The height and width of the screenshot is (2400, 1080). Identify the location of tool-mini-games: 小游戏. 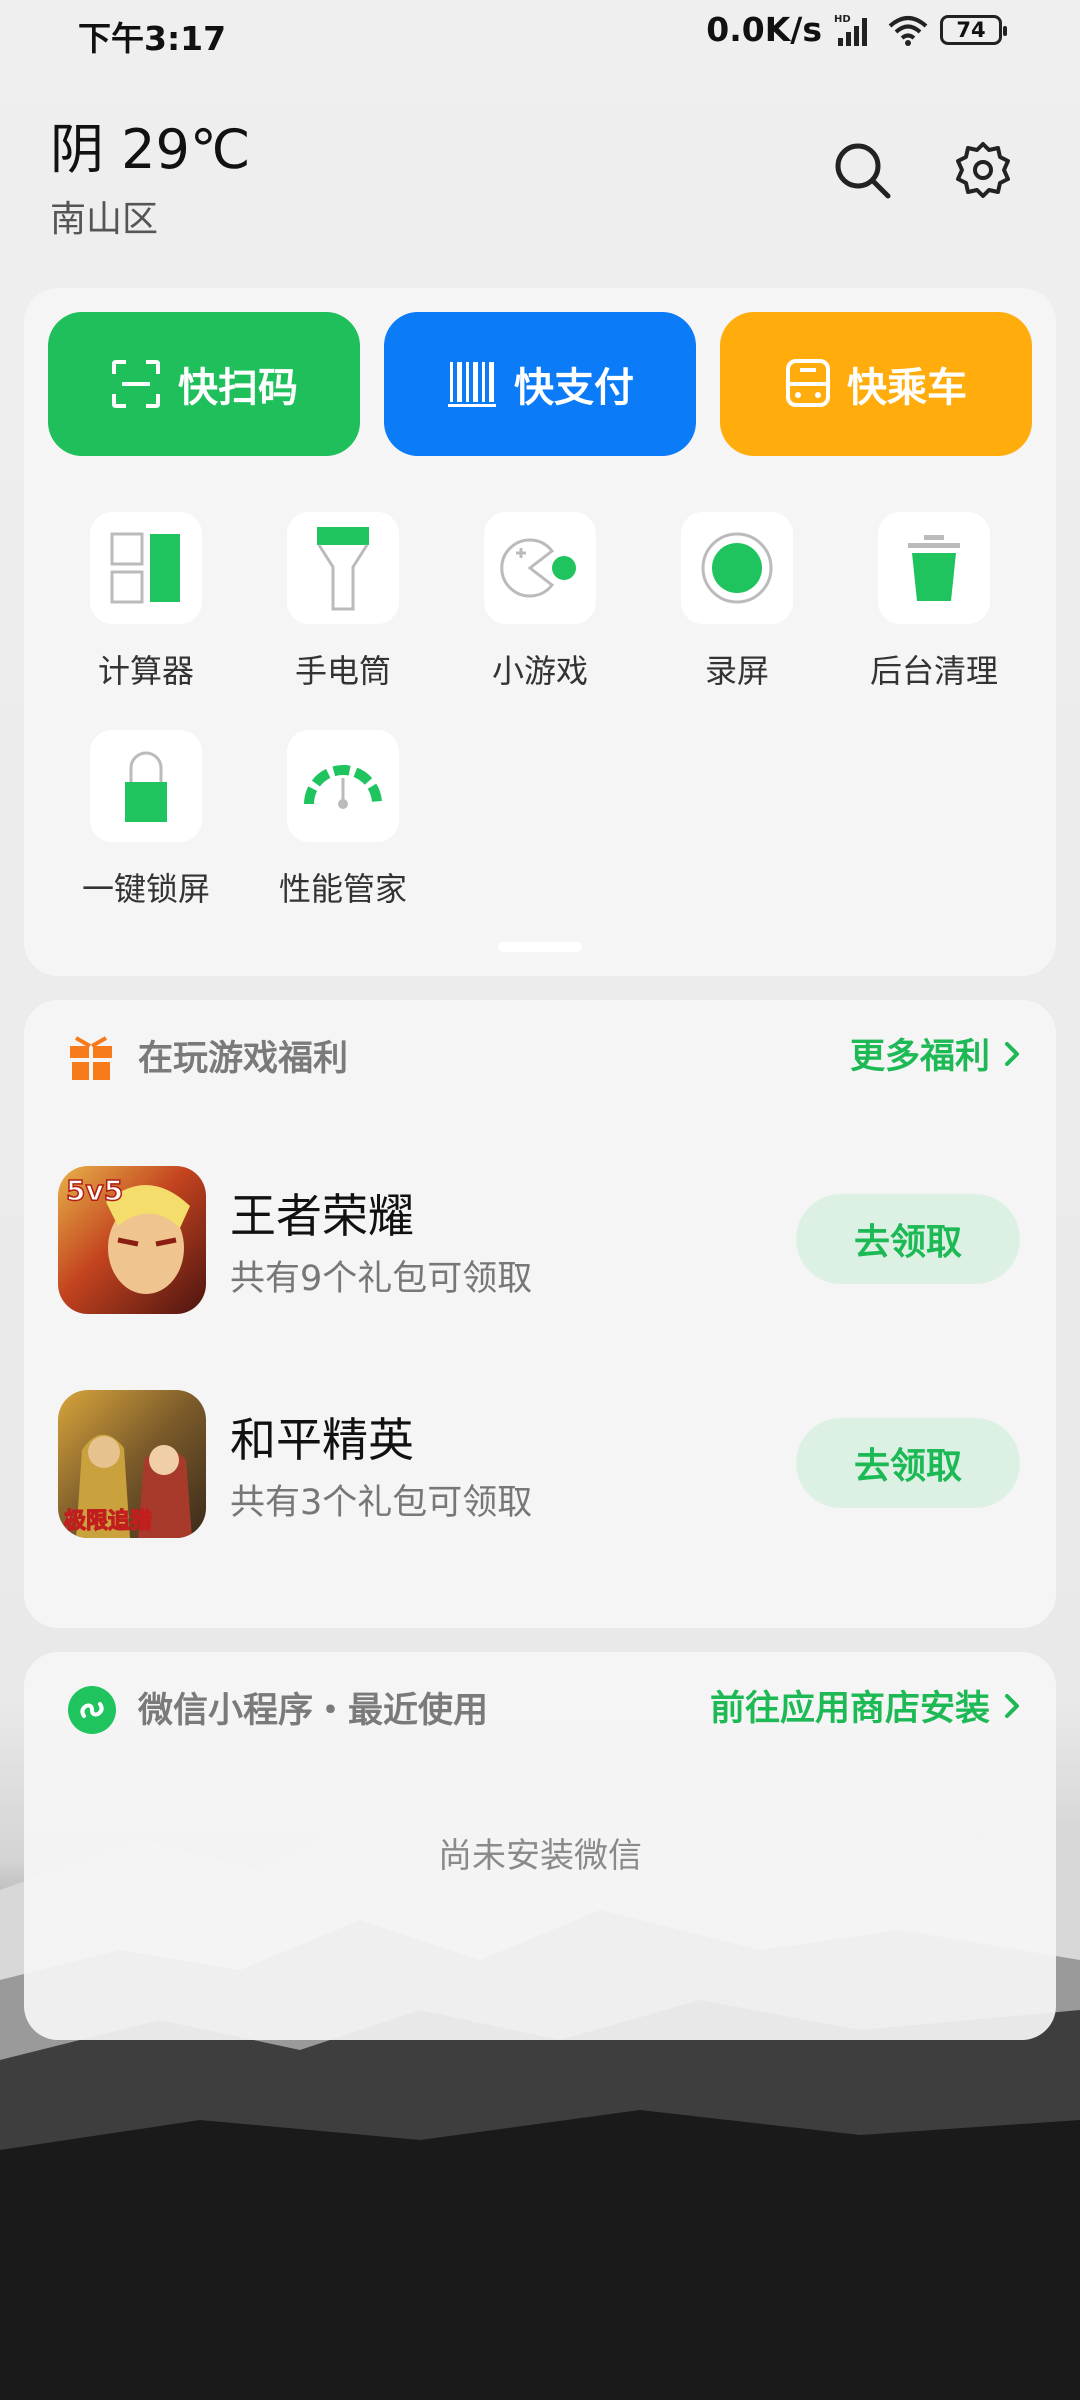
(540, 602).